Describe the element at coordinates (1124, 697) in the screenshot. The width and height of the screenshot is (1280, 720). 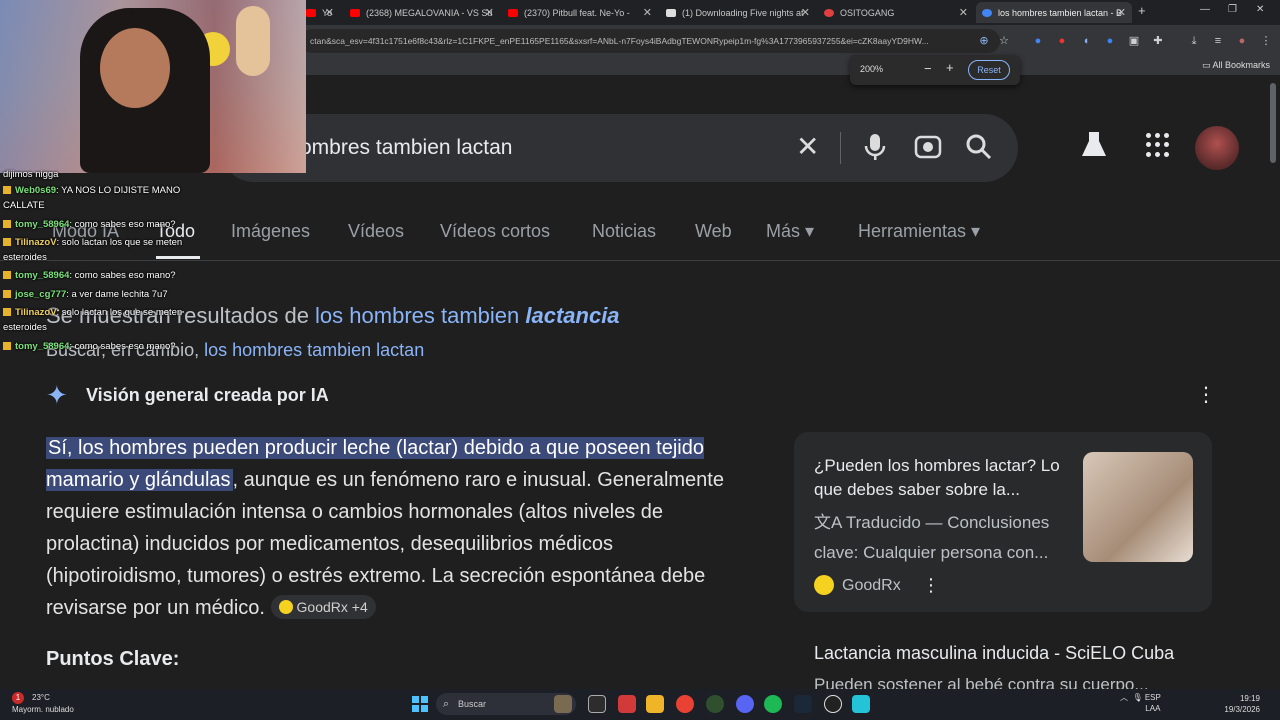
I see `chevron-up-icon: ︿` at that location.